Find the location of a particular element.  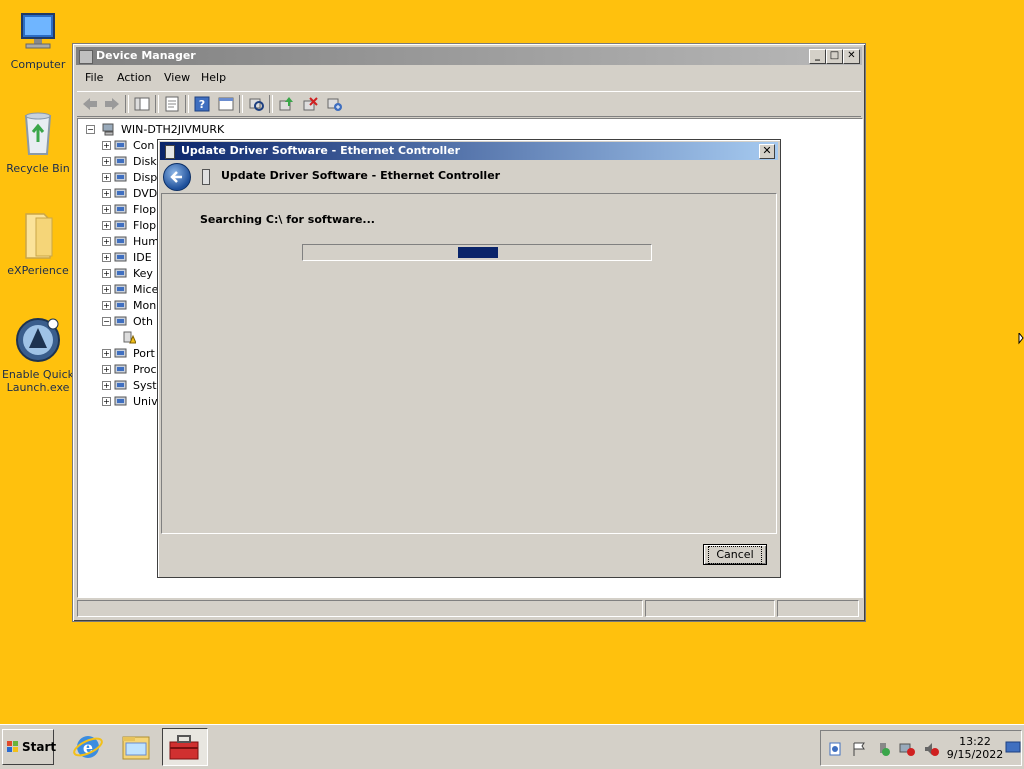

safely-remove-hardware-icon is located at coordinates (883, 749).